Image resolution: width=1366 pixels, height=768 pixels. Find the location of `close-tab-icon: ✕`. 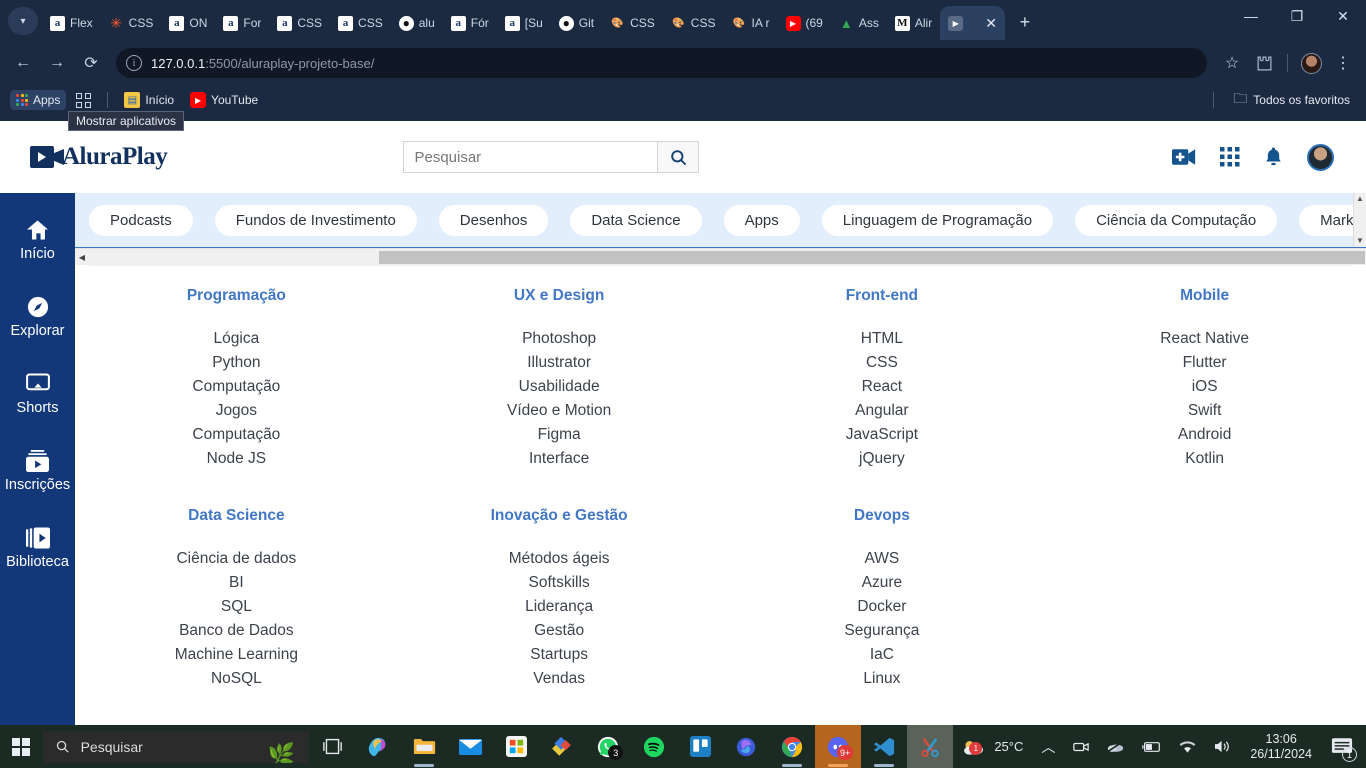

close-tab-icon: ✕ is located at coordinates (991, 23).